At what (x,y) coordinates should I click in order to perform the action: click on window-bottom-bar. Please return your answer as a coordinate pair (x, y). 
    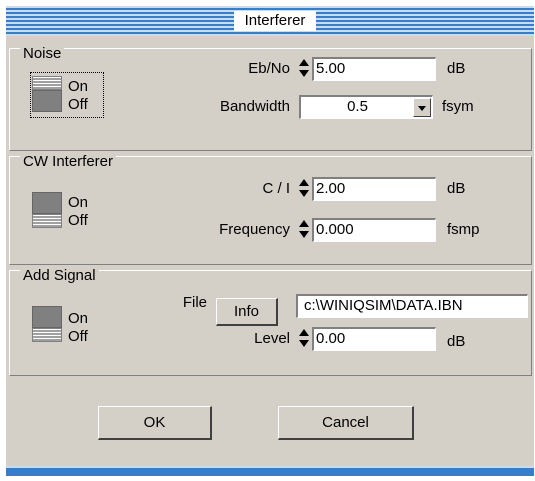
    Looking at the image, I should click on (270, 471).